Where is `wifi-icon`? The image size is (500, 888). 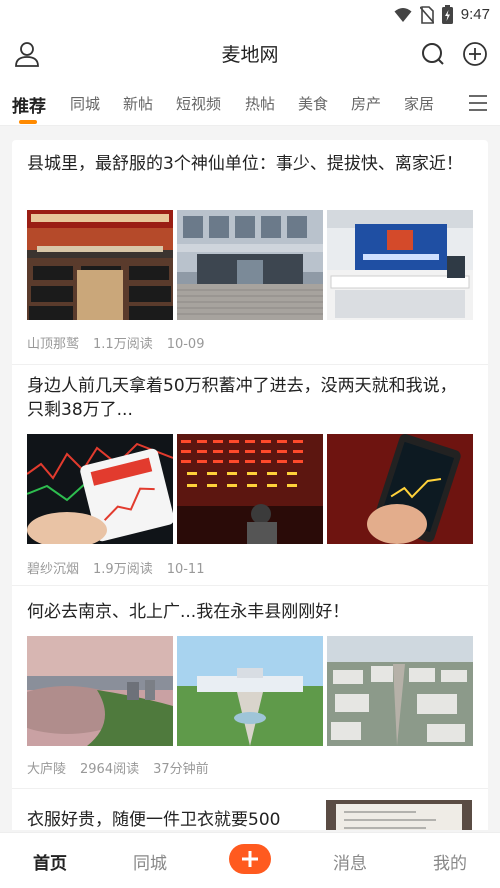
wifi-icon is located at coordinates (403, 14).